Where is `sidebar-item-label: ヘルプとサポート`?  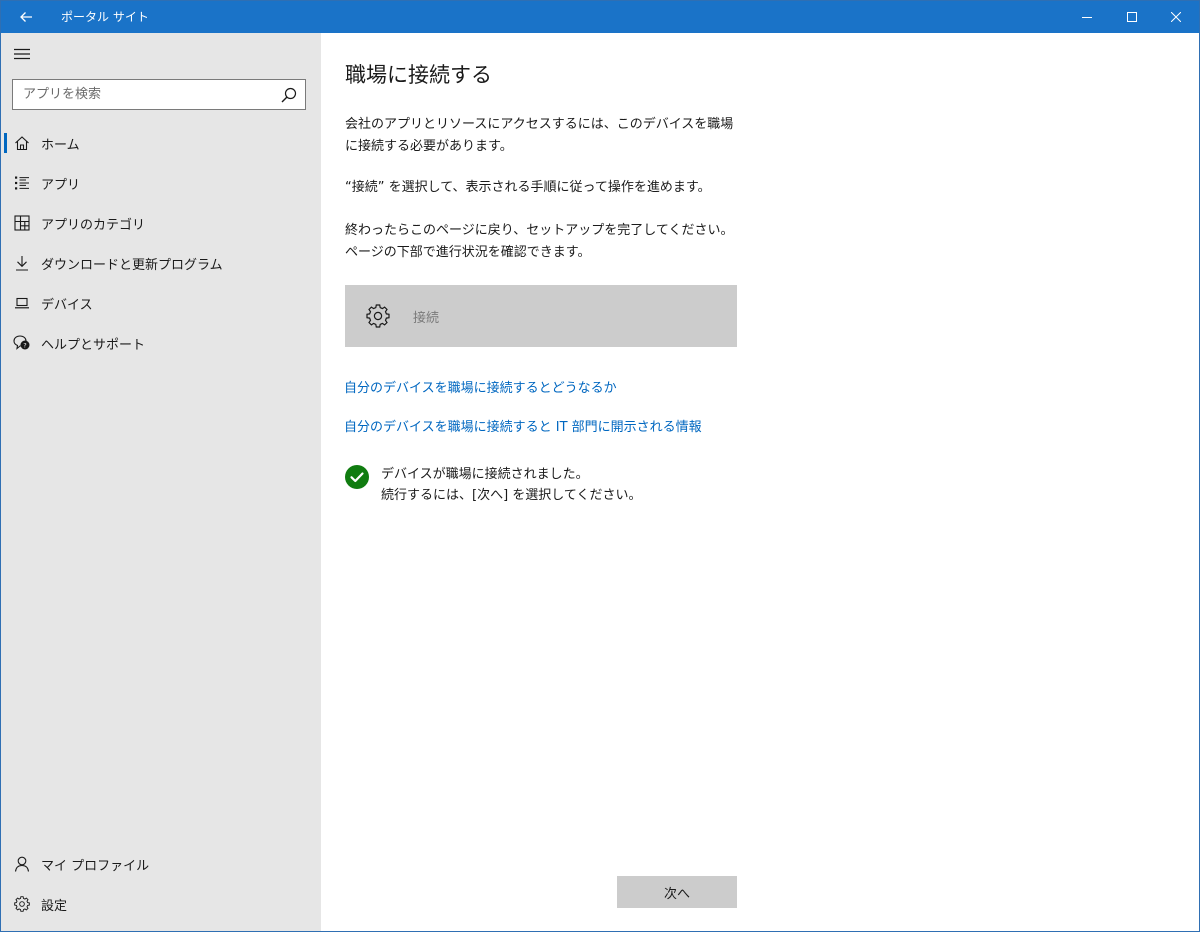
sidebar-item-label: ヘルプとサポート is located at coordinates (93, 345).